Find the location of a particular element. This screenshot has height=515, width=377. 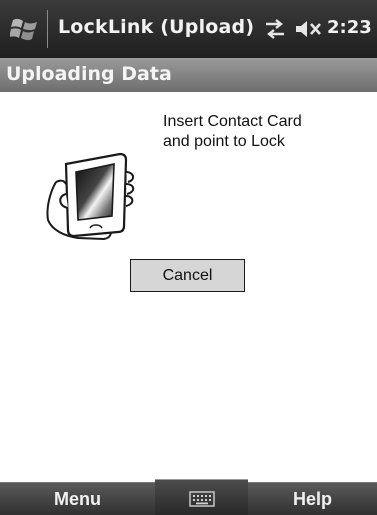

connectivity-arrows-icon is located at coordinates (275, 29).